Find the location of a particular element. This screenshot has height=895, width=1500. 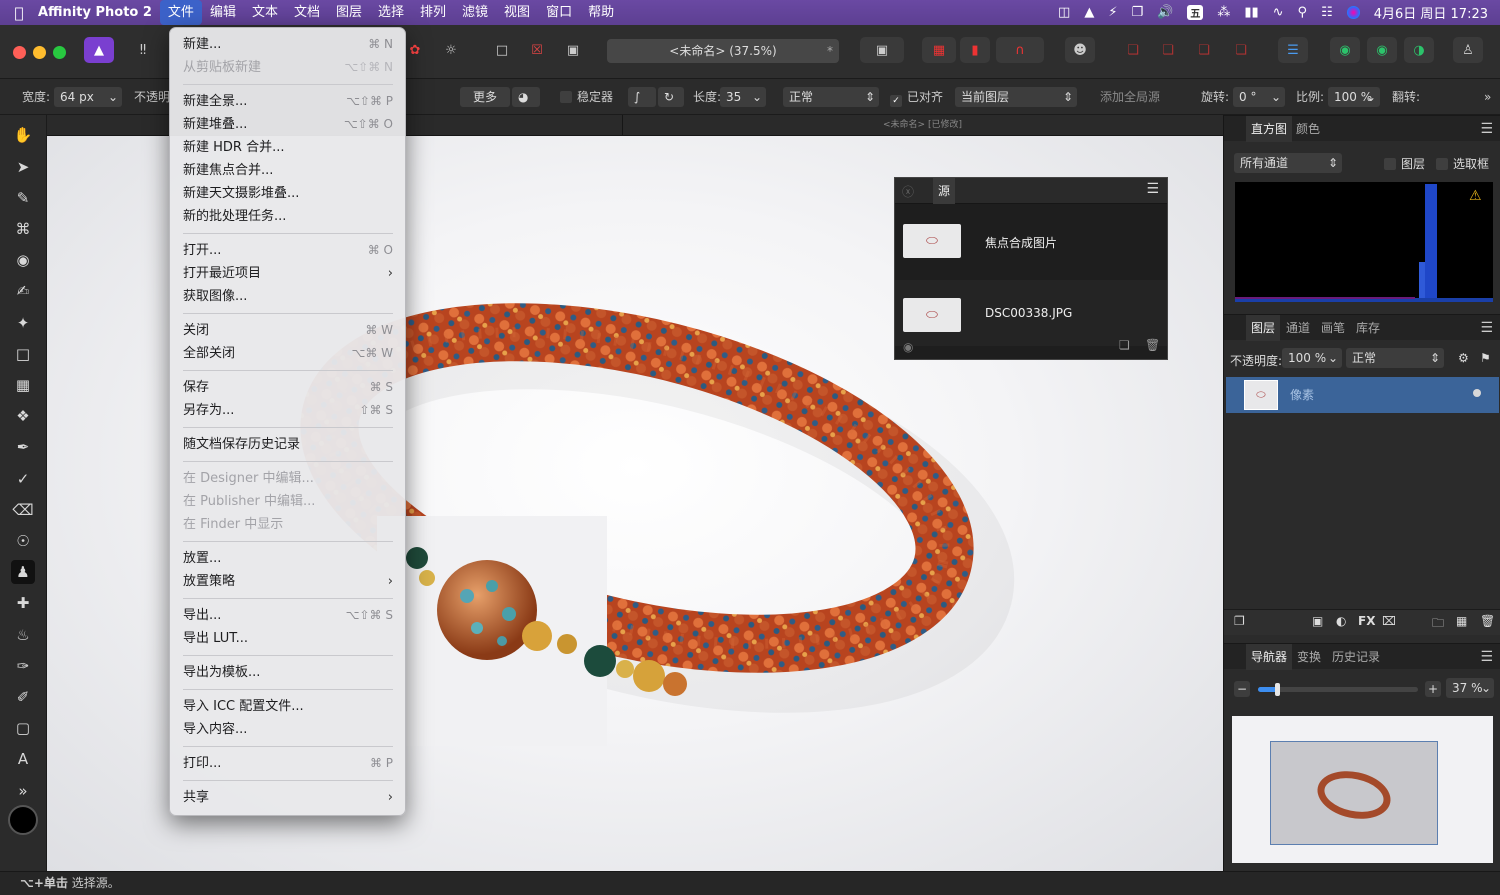

stabilizer-checkbox: 稳定器 is located at coordinates (586, 97).